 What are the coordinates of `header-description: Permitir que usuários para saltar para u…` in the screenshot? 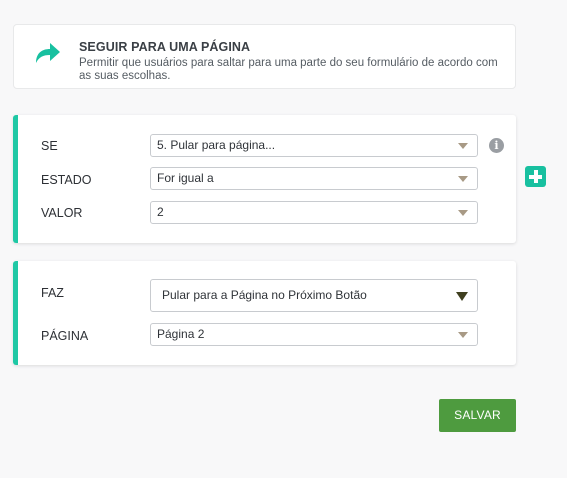 It's located at (288, 69).